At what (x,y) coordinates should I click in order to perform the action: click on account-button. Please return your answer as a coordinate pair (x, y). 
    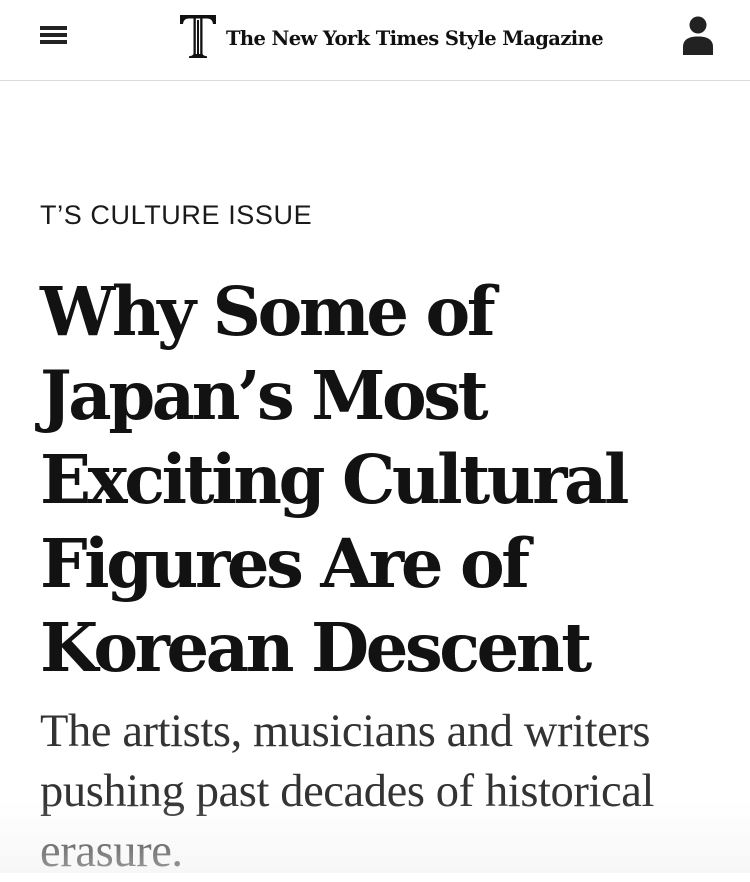
    Looking at the image, I should click on (698, 35).